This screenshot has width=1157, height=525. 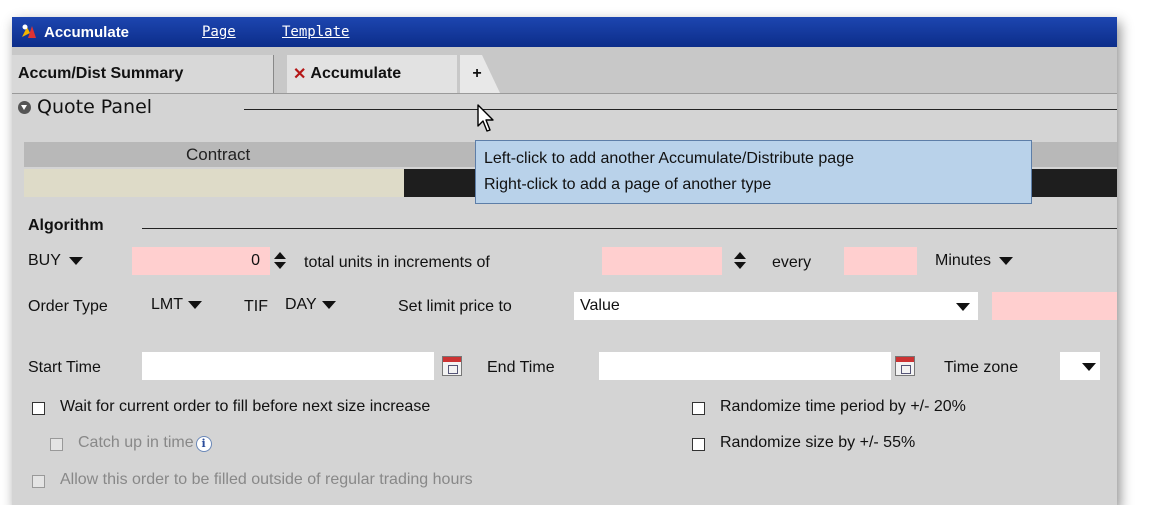 I want to click on close-tab-icon: ✕, so click(x=299, y=74).